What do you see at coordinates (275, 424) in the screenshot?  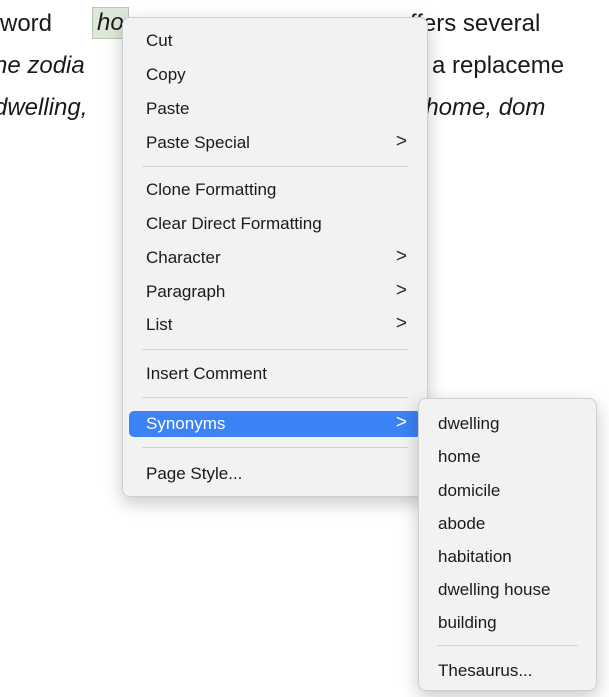 I see `menu-item-synonyms: Synonyms >` at bounding box center [275, 424].